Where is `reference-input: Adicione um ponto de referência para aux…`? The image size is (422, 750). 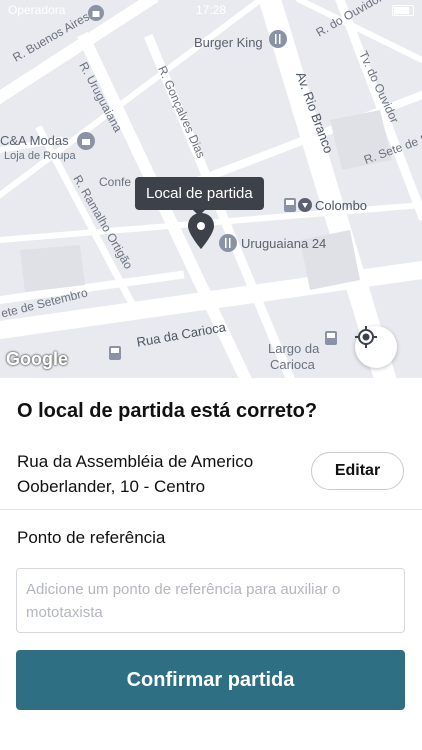
reference-input: Adicione um ponto de referência para aux… is located at coordinates (210, 600).